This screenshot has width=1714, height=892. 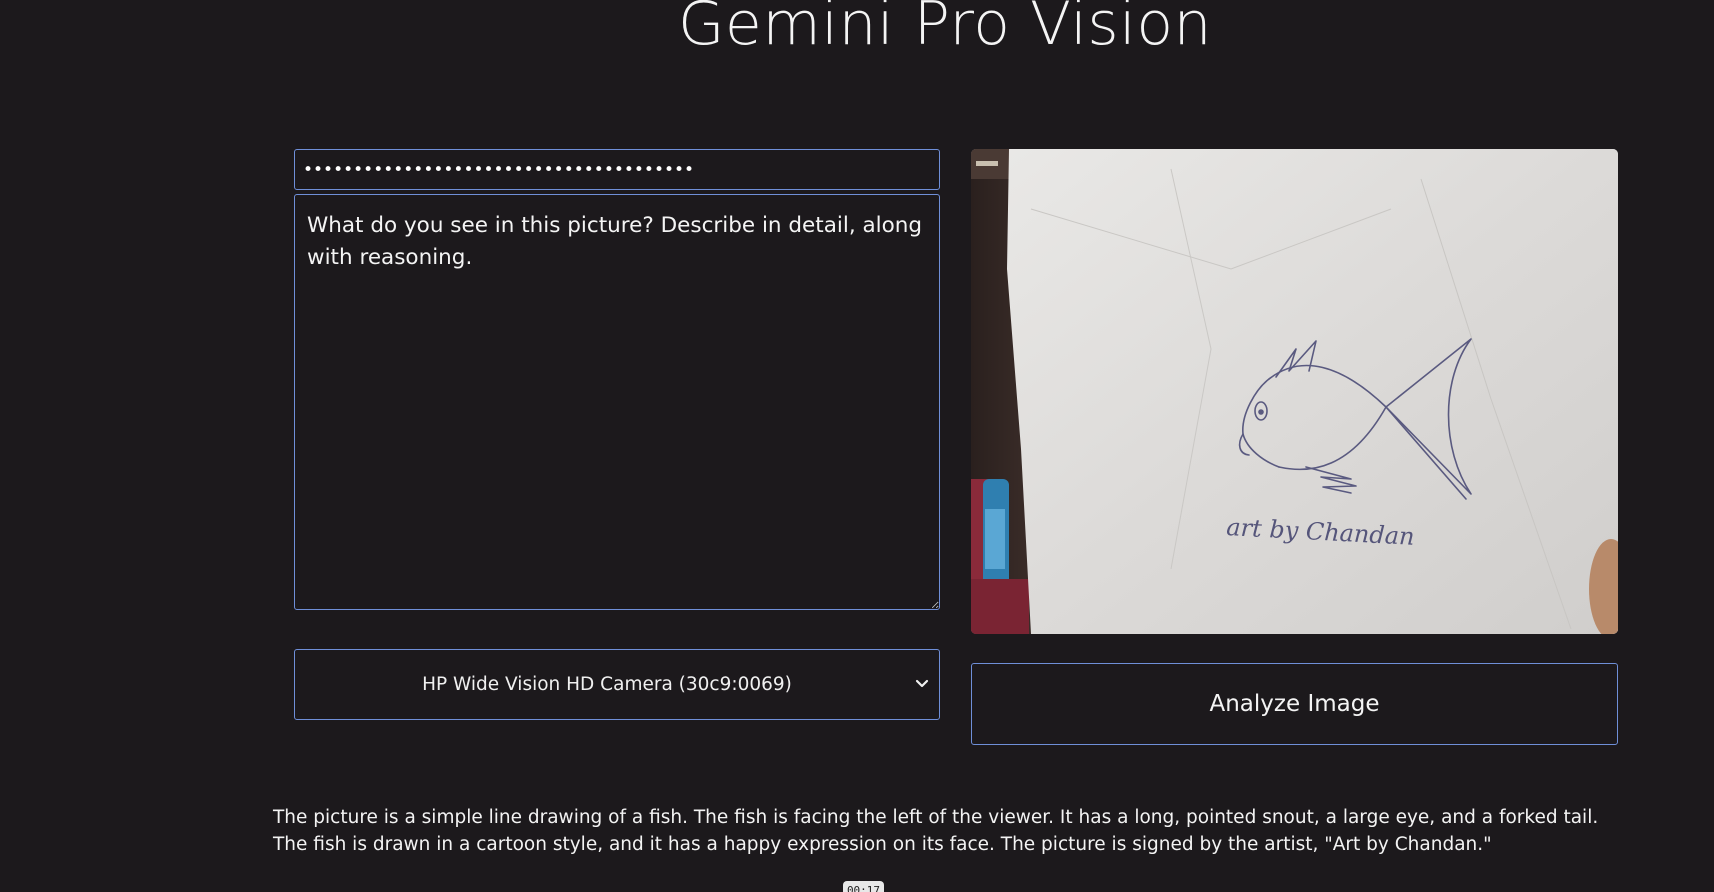 I want to click on timer-badge: 00:17, so click(x=863, y=886).